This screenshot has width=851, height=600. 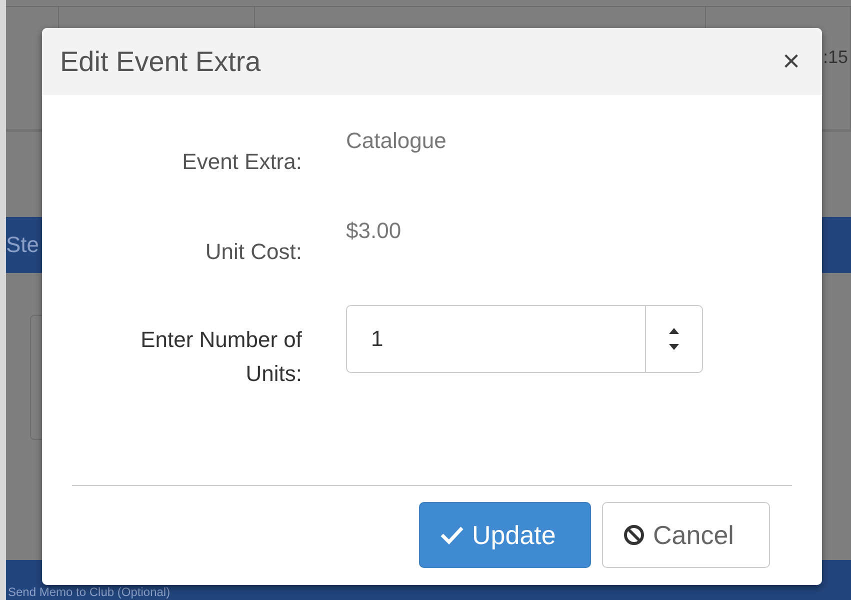 I want to click on field-value: Catalogue, so click(x=396, y=141).